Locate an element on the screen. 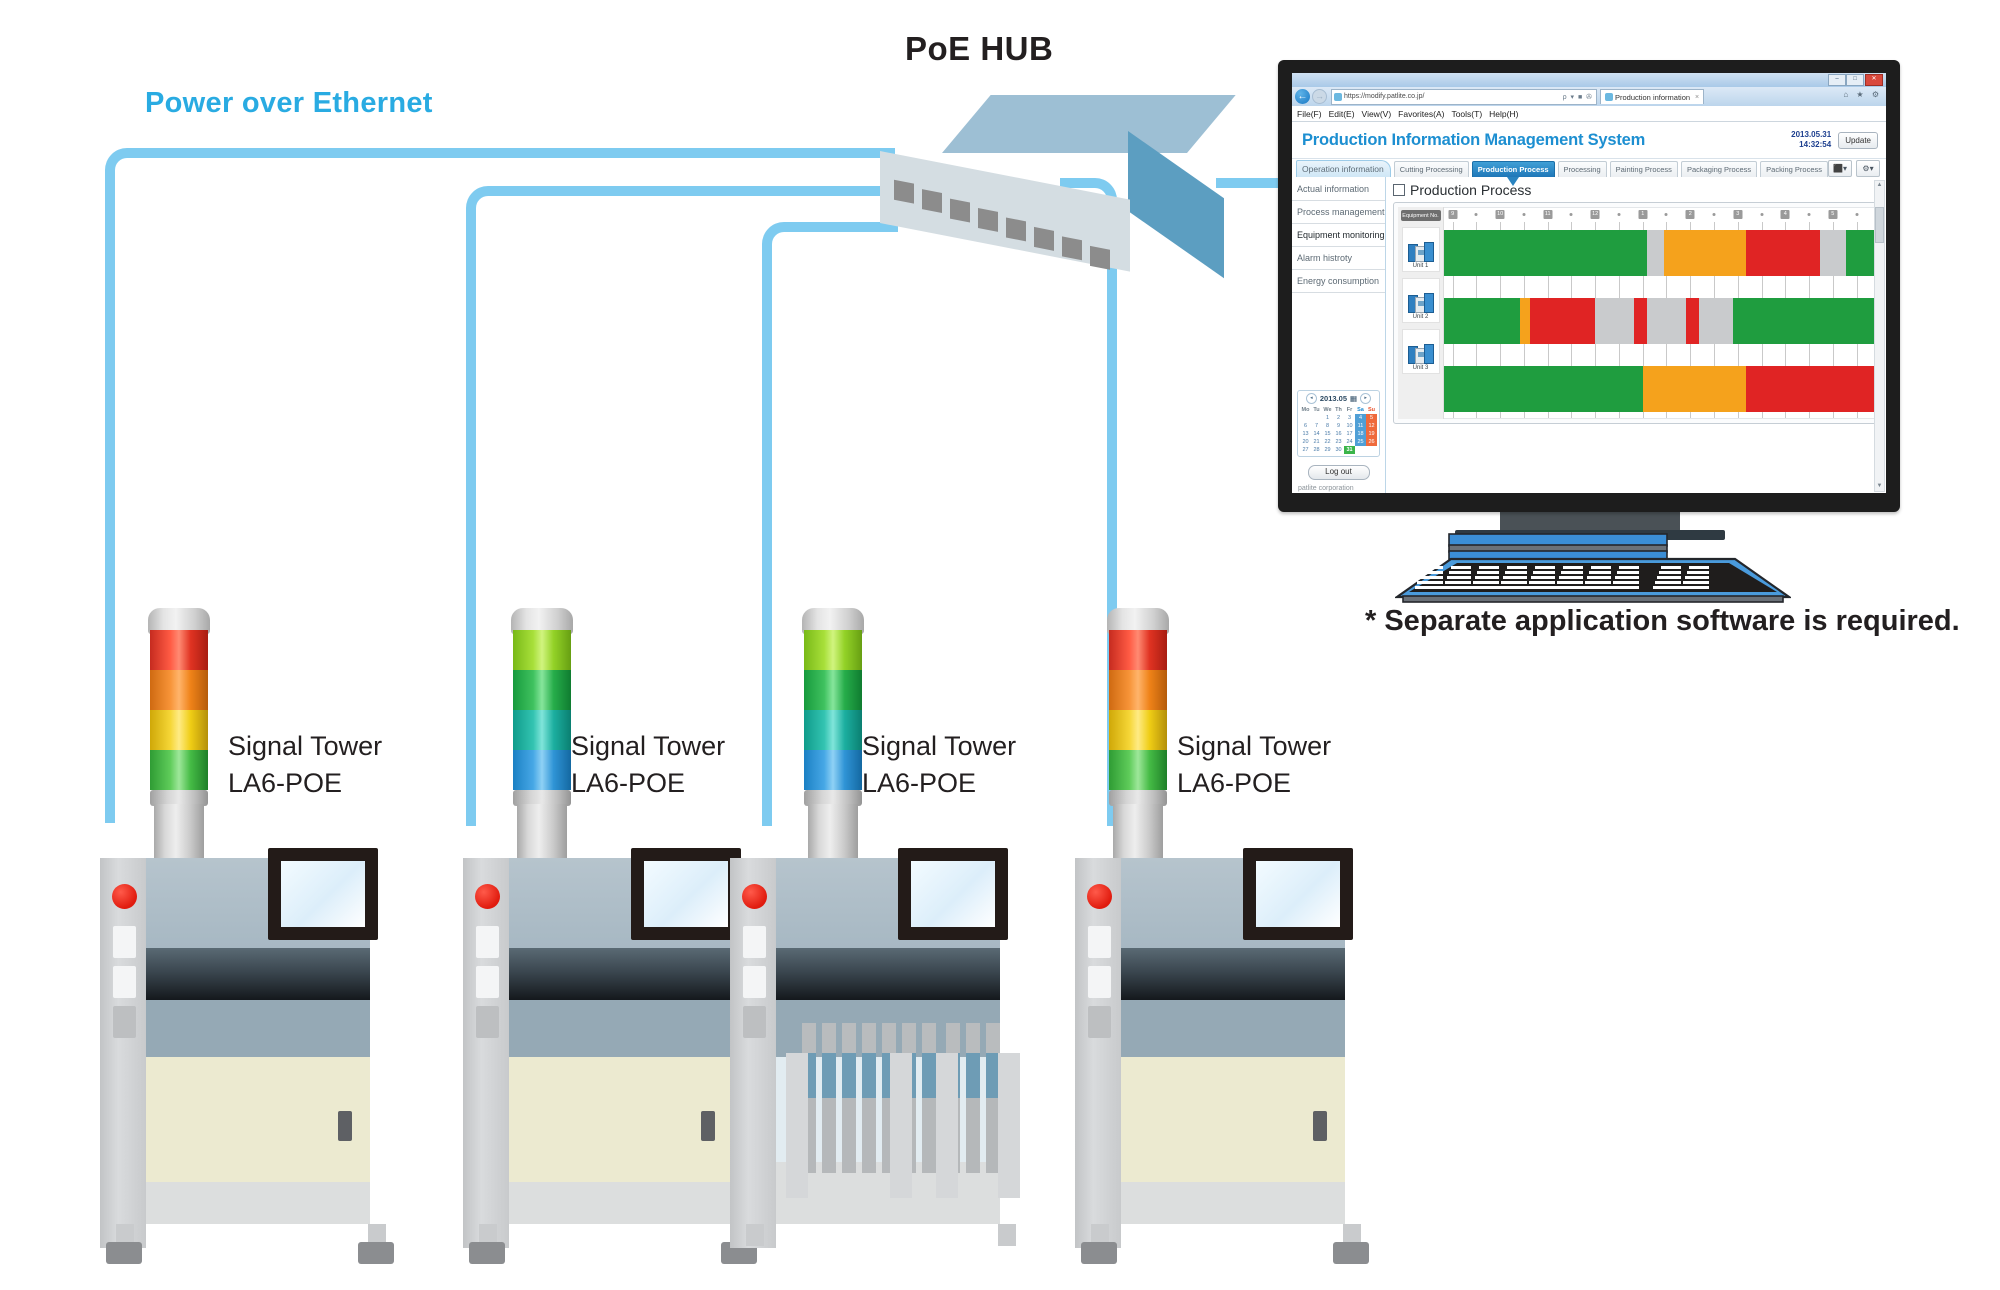 Image resolution: width=2000 pixels, height=1290 pixels. folder-icon: ⬛▾ is located at coordinates (1840, 168).